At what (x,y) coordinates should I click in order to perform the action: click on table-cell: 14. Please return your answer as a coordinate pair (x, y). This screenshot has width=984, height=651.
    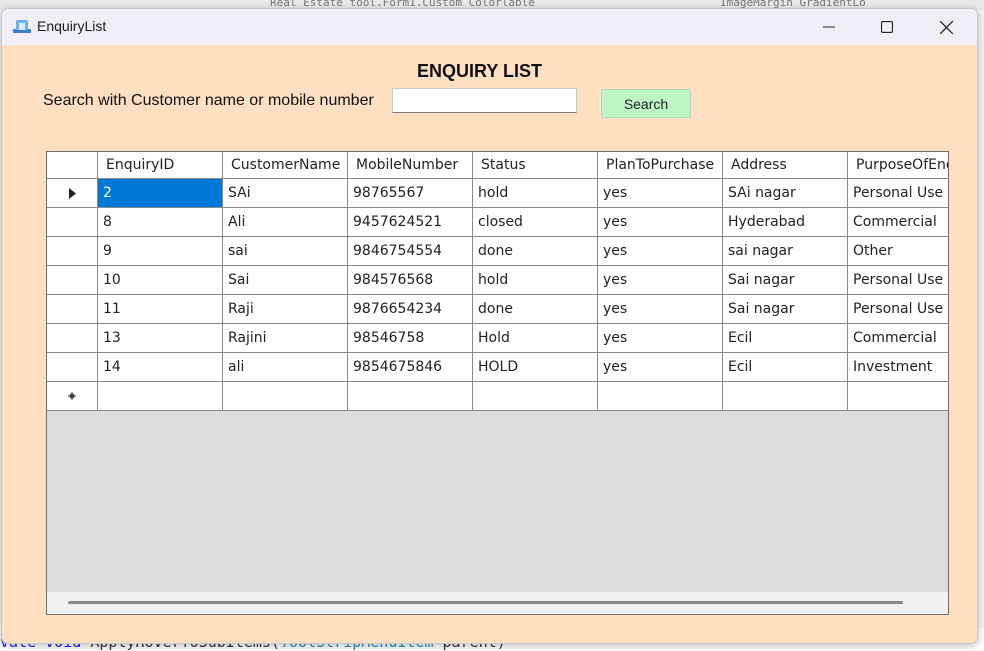
    Looking at the image, I should click on (160, 367).